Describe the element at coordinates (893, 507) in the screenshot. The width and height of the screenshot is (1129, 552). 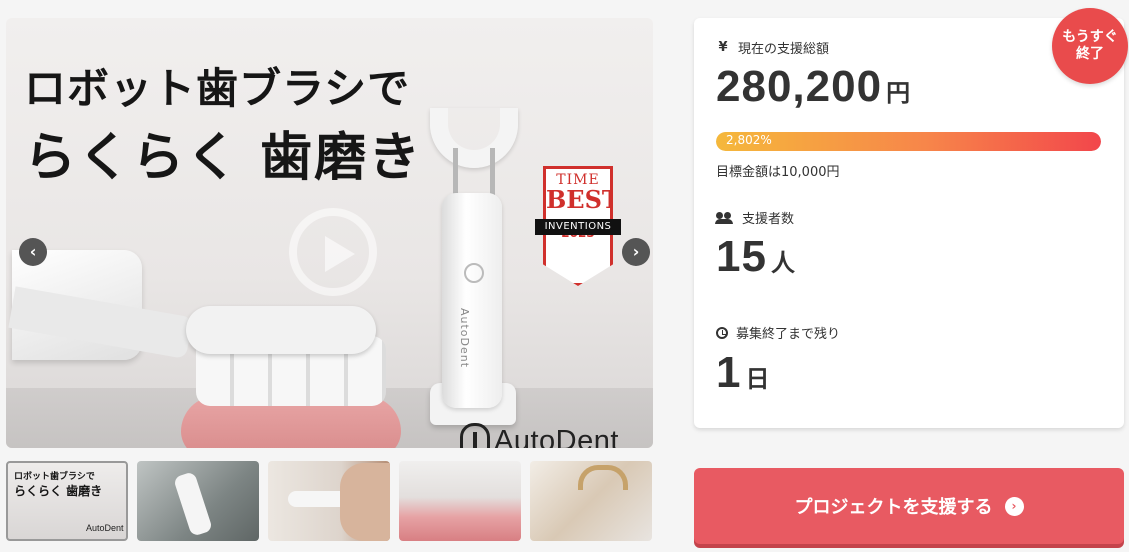
I see `support-button-label: プロジェクトを支援する` at that location.